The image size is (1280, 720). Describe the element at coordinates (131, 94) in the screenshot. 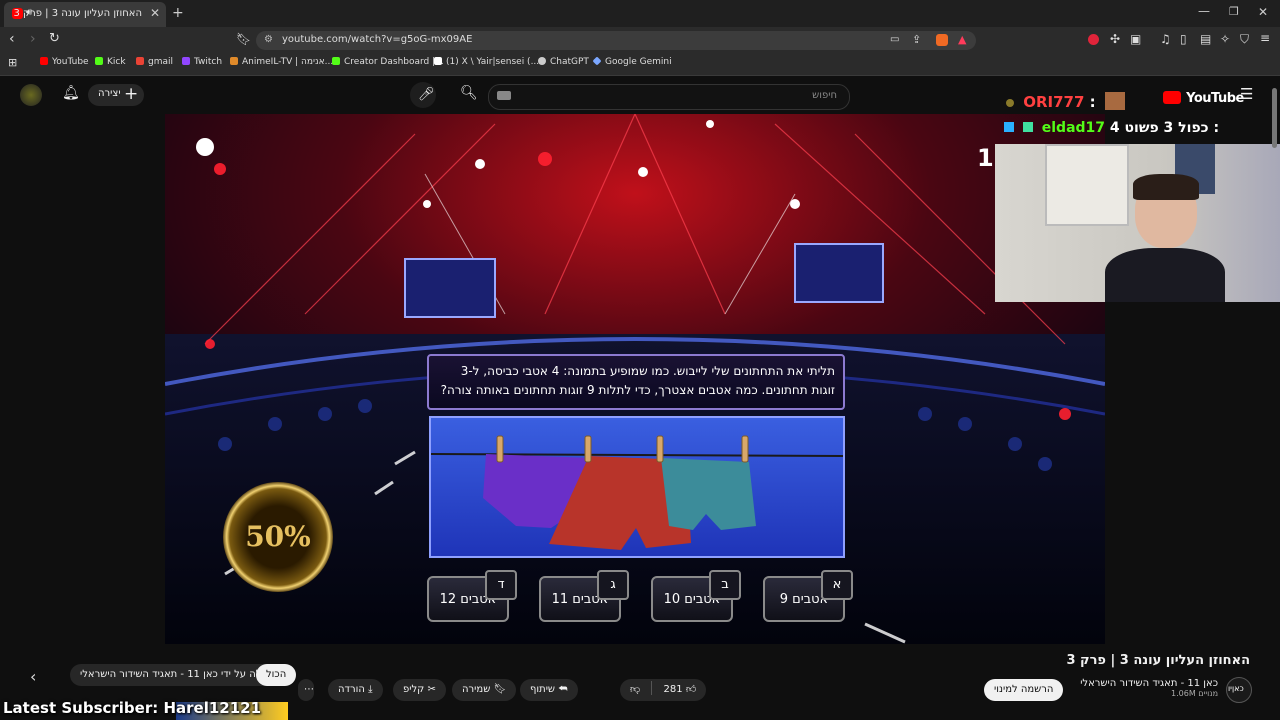

I see `plus-icon: +` at that location.